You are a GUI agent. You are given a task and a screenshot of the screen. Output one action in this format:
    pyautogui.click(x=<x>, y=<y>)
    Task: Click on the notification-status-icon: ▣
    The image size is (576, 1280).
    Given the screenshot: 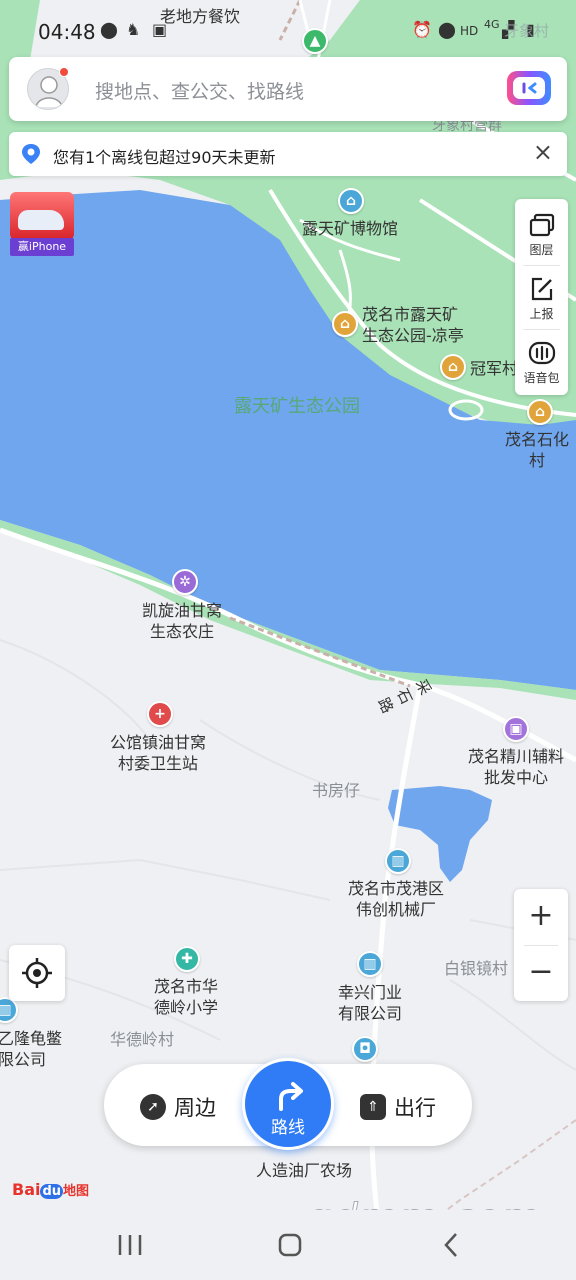 What is the action you would take?
    pyautogui.click(x=160, y=29)
    